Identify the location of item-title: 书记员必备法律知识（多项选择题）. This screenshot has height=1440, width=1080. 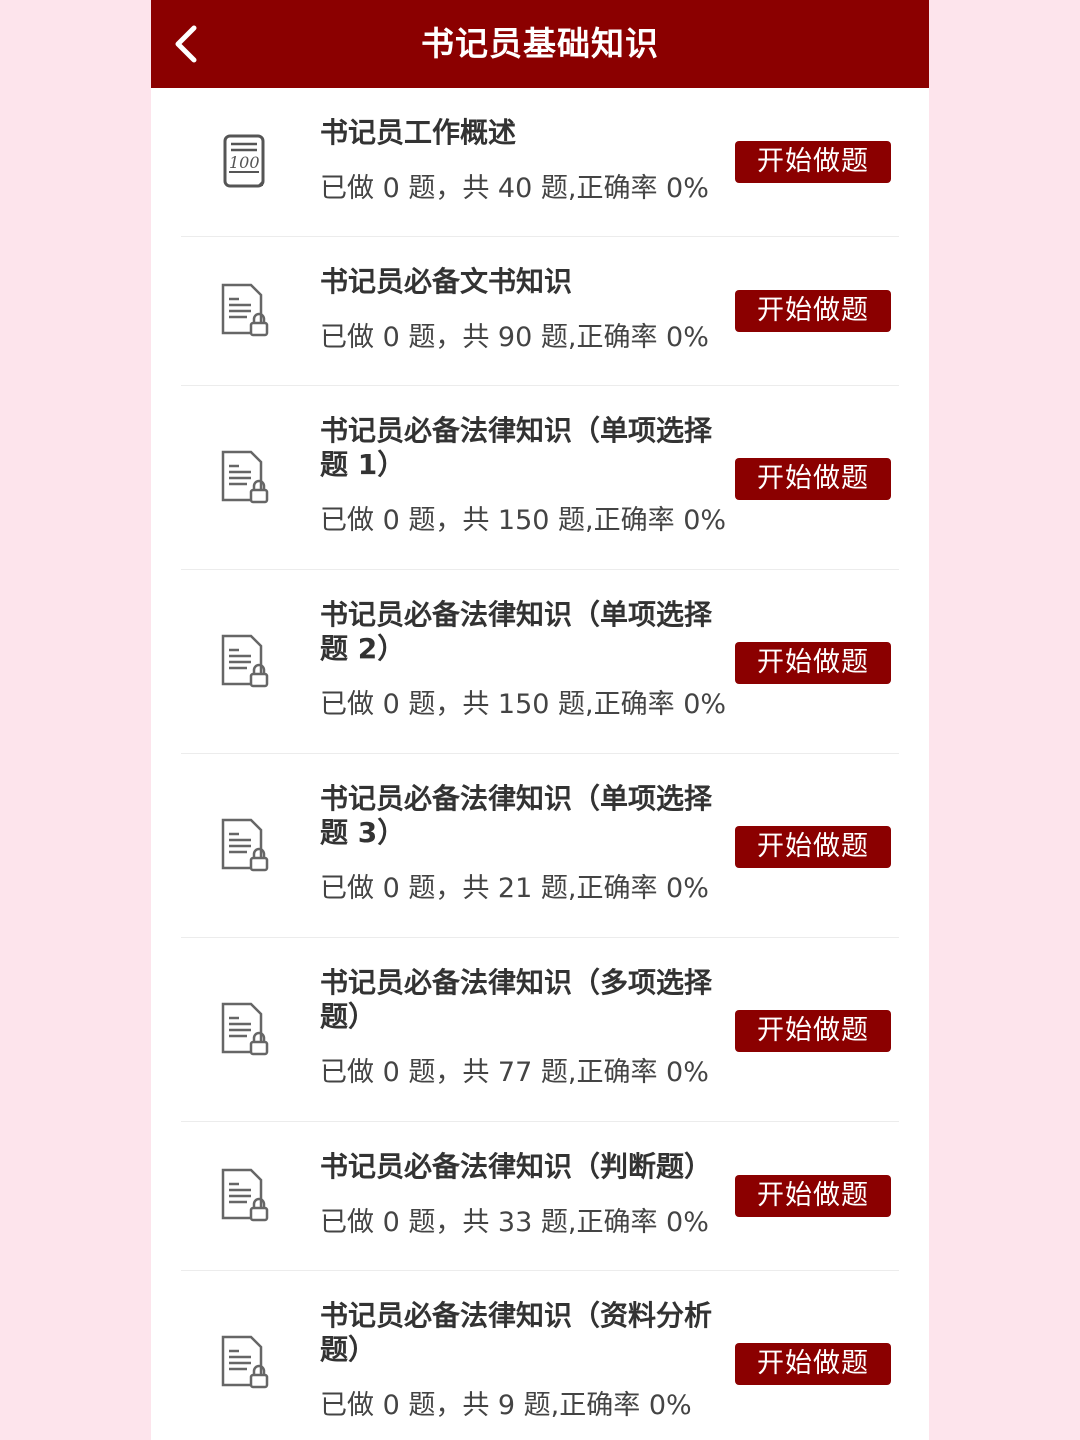
(516, 999).